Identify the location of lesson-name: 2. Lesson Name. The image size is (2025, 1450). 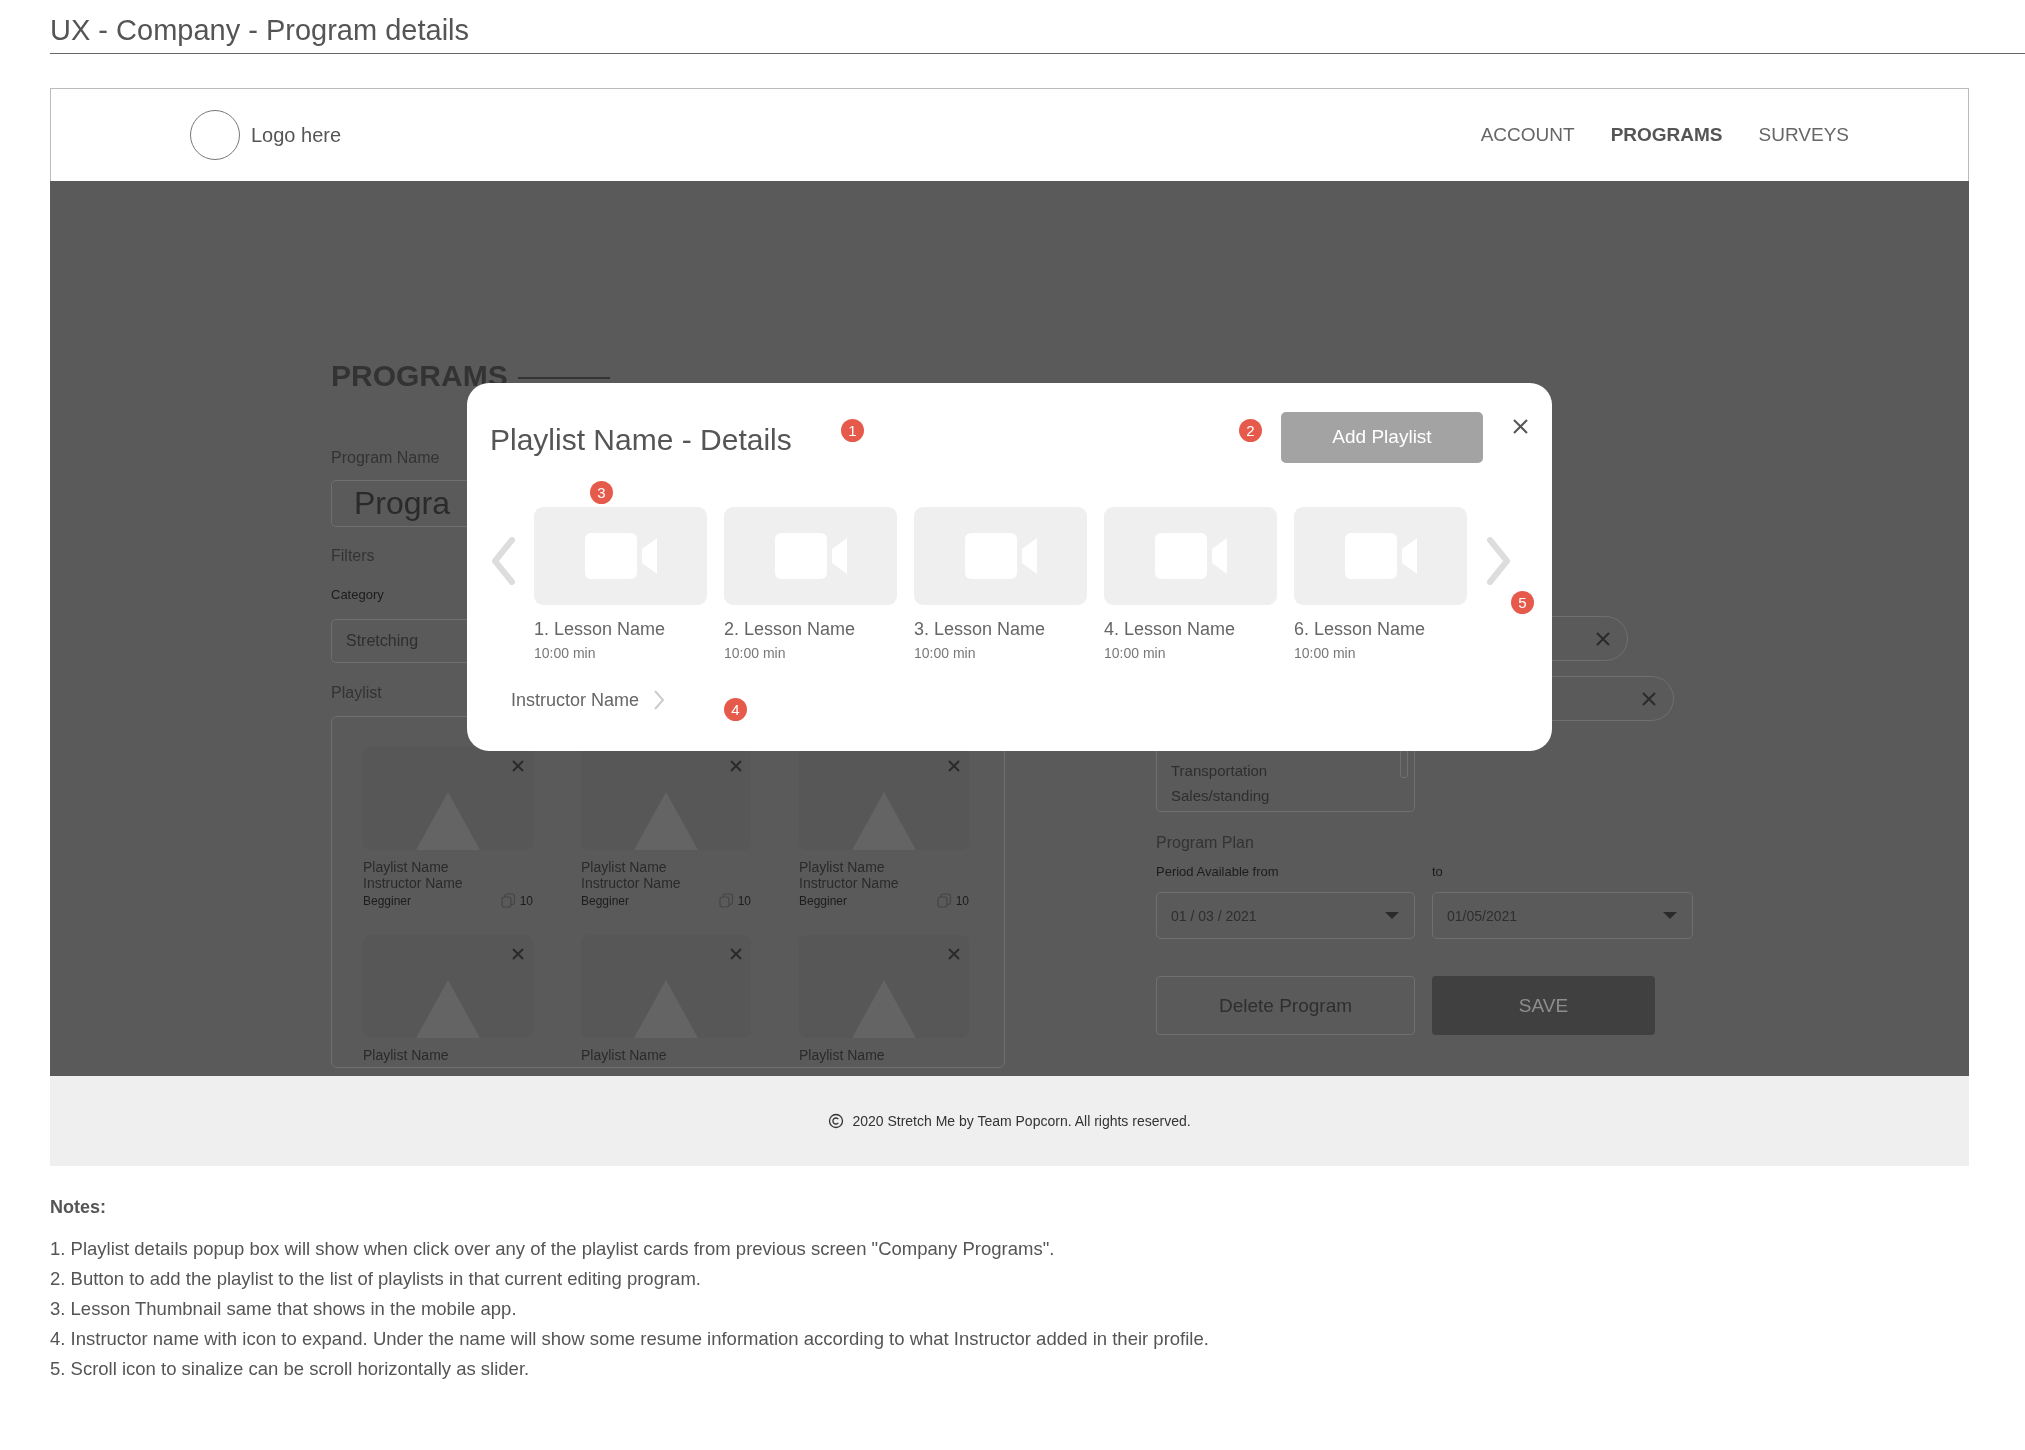
(790, 629).